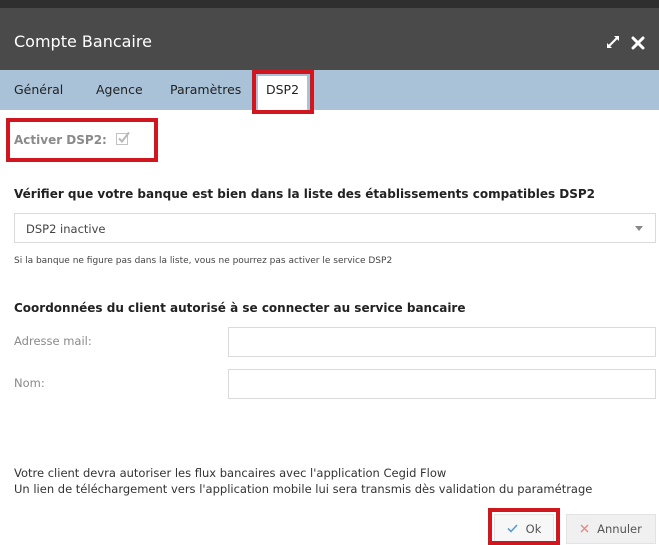 The height and width of the screenshot is (545, 659). Describe the element at coordinates (619, 529) in the screenshot. I see `cancel-button-label: Annuler` at that location.